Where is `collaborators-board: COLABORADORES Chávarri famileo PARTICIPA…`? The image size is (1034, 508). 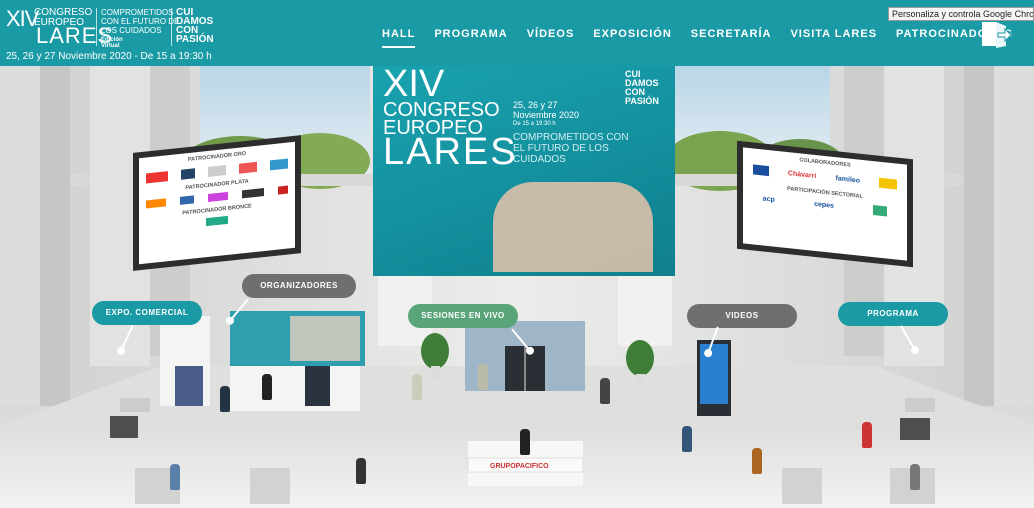 collaborators-board: COLABORADORES Chávarri famileo PARTICIPA… is located at coordinates (825, 204).